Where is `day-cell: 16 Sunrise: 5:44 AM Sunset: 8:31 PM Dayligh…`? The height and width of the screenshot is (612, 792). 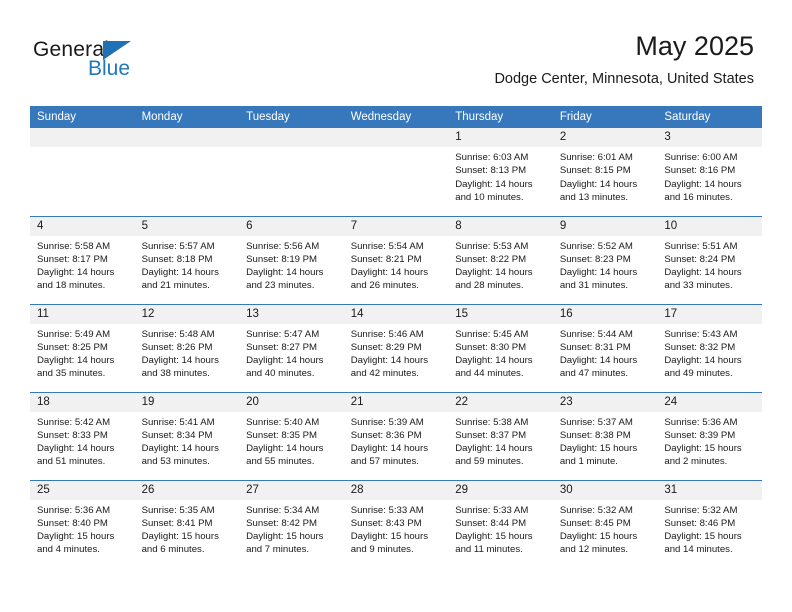 day-cell: 16 Sunrise: 5:44 AM Sunset: 8:31 PM Dayligh… is located at coordinates (605, 347).